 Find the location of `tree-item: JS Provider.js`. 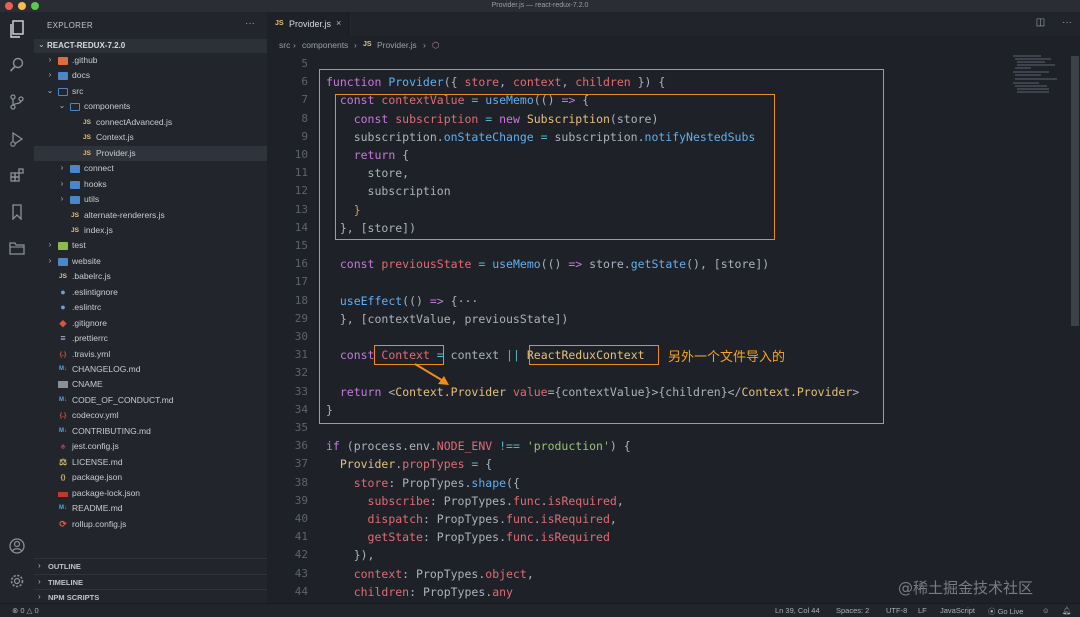

tree-item: JS Provider.js is located at coordinates (150, 153).